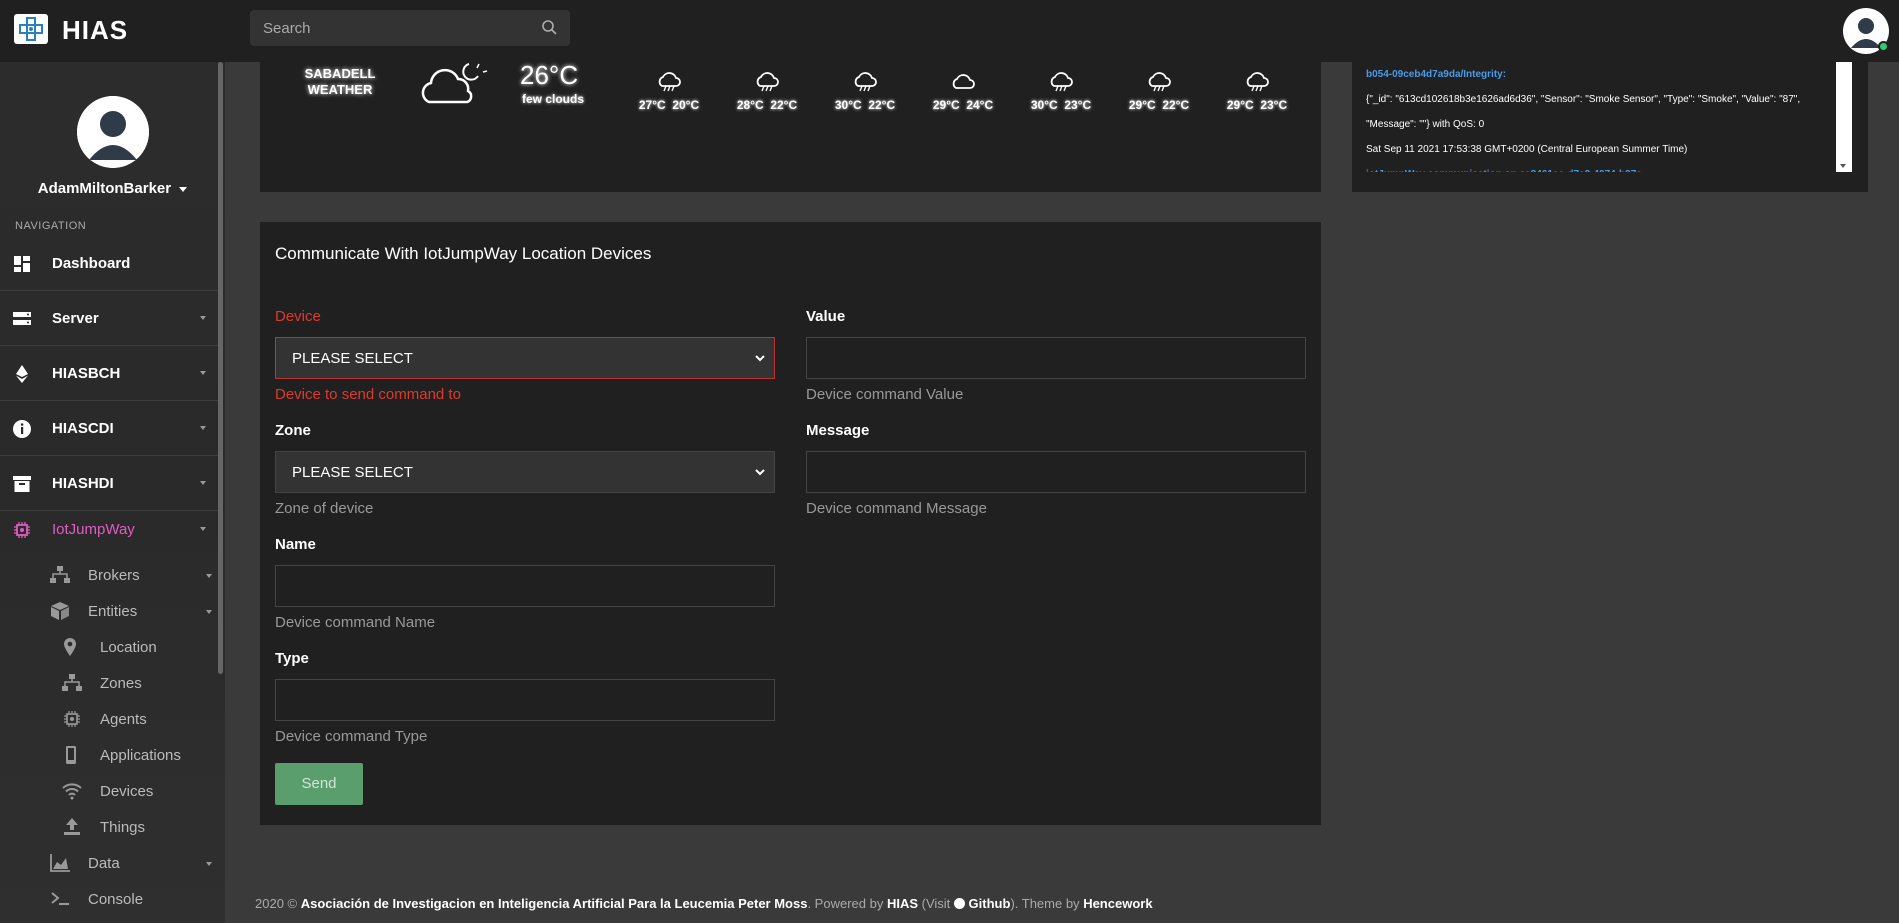 The height and width of the screenshot is (923, 1899). Describe the element at coordinates (1056, 472) in the screenshot. I see `message-field` at that location.